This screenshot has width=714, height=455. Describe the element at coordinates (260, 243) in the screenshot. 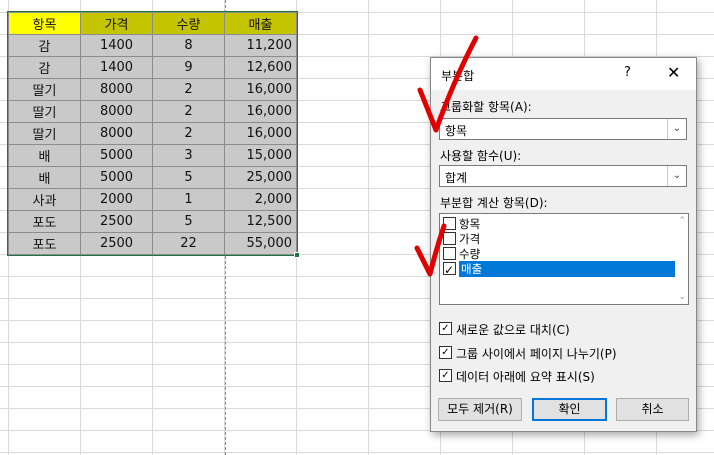

I see `table-cell: 55,000` at that location.